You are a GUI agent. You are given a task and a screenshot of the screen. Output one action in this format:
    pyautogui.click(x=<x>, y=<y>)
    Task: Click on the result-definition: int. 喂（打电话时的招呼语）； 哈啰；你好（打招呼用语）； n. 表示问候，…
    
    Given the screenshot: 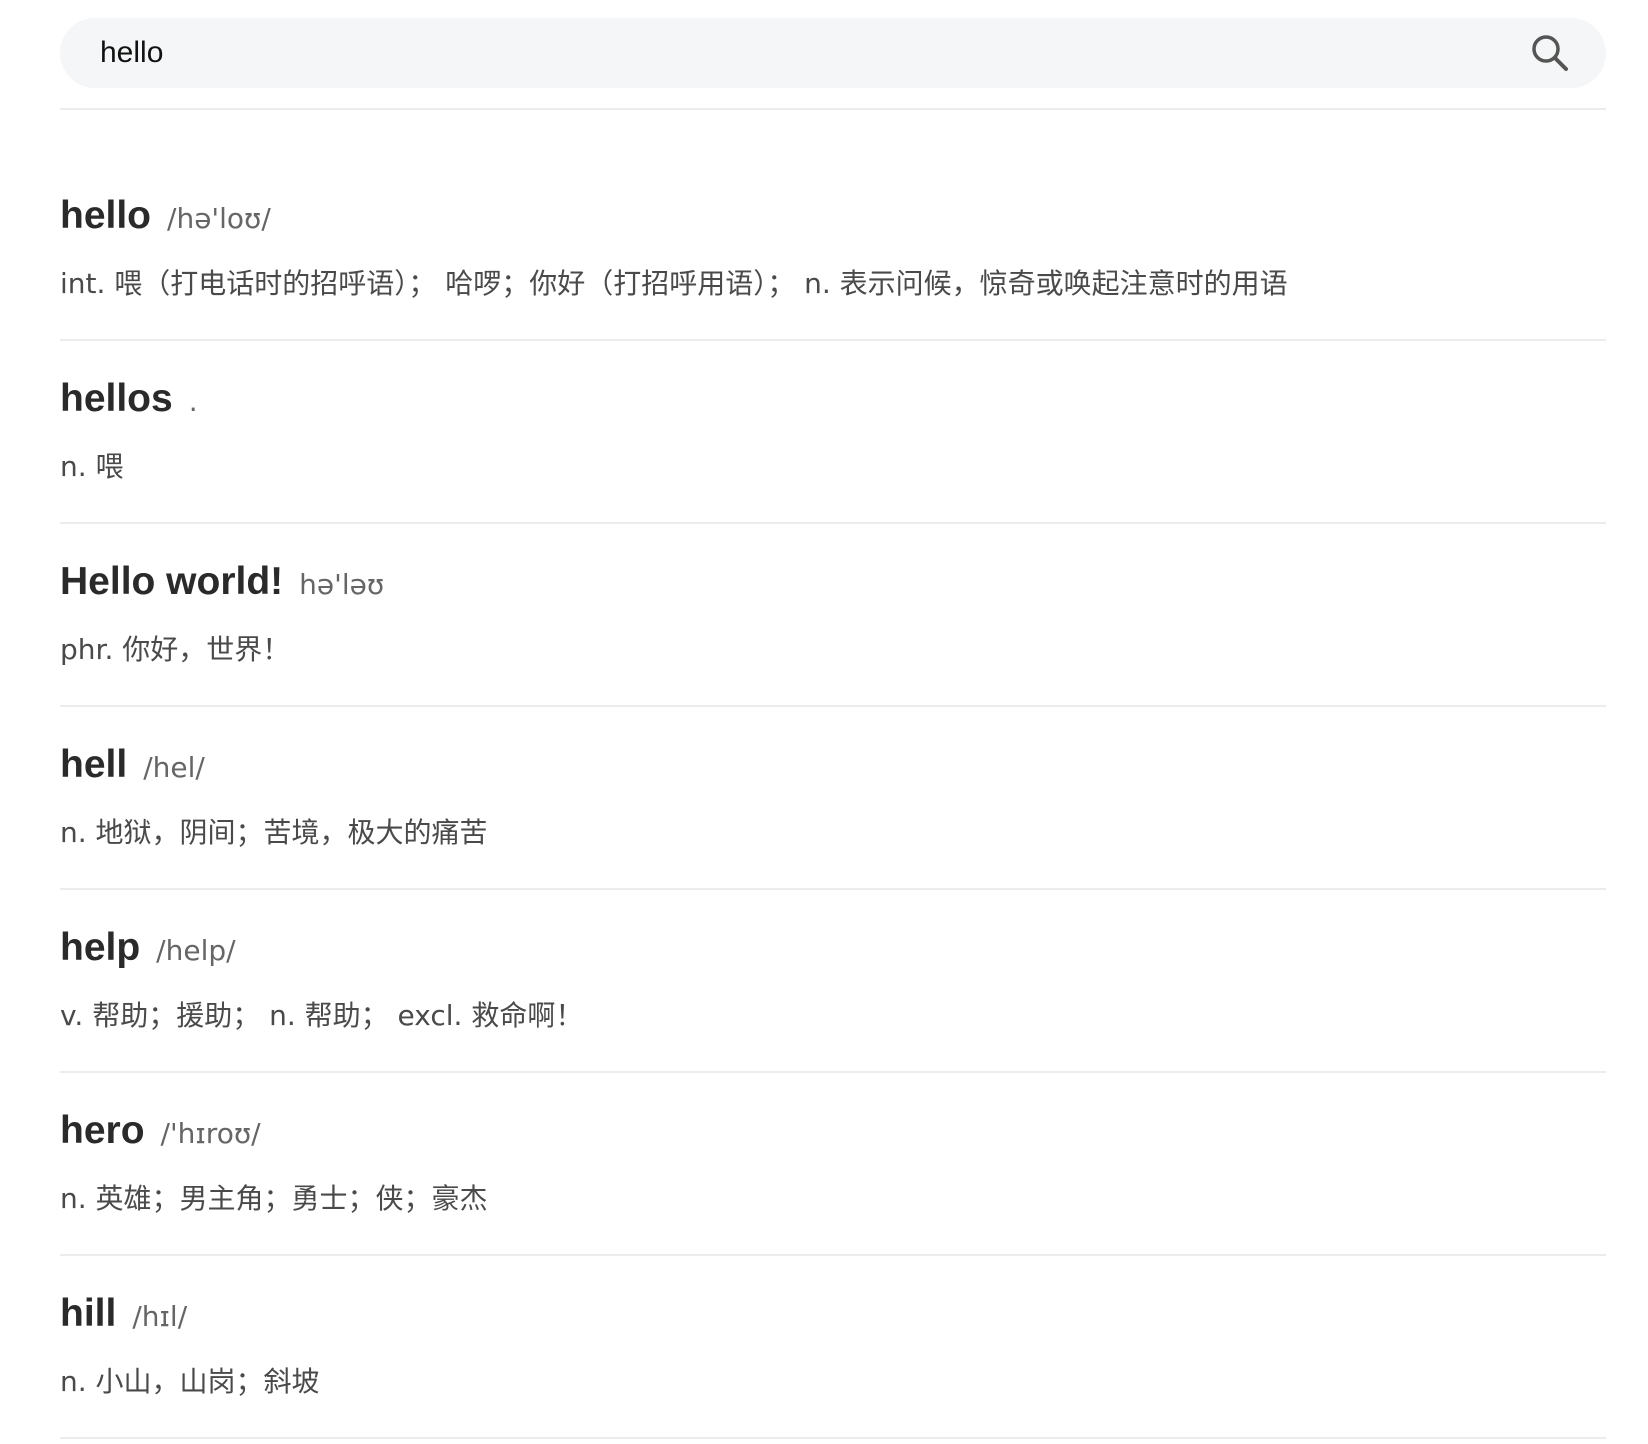 What is the action you would take?
    pyautogui.click(x=674, y=283)
    